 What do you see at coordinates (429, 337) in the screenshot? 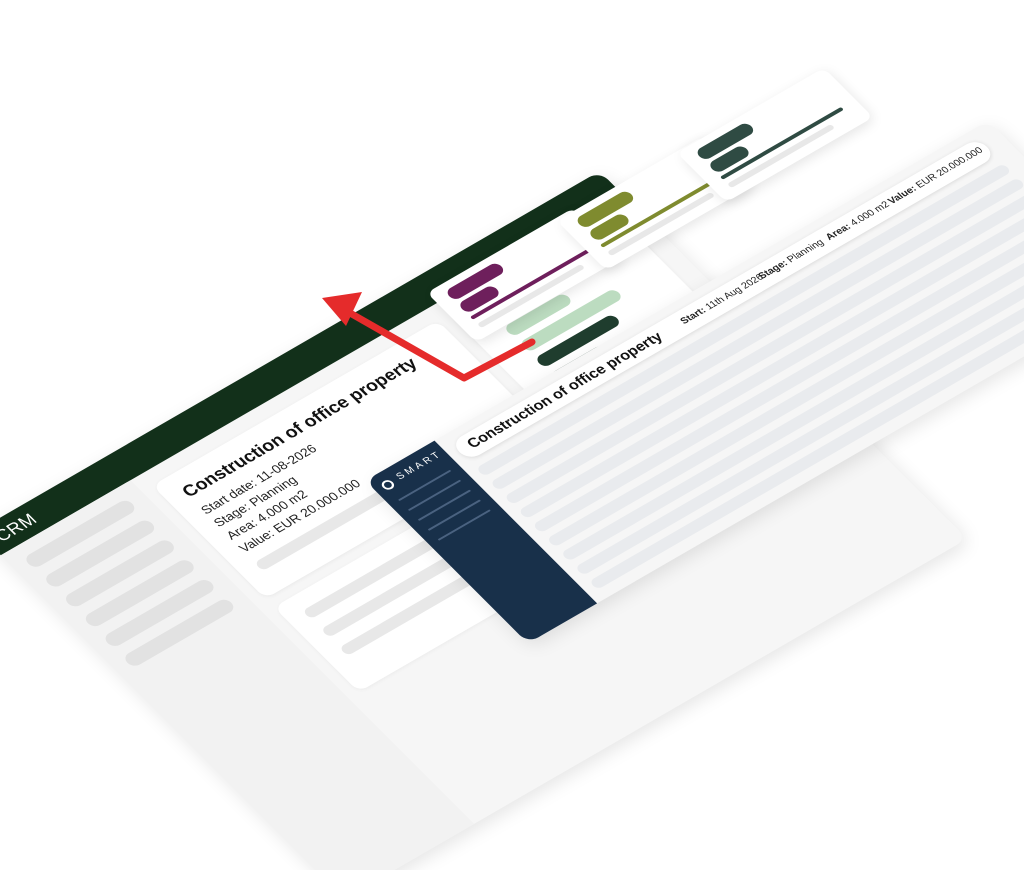
I see `arrow-left-up-icon` at bounding box center [429, 337].